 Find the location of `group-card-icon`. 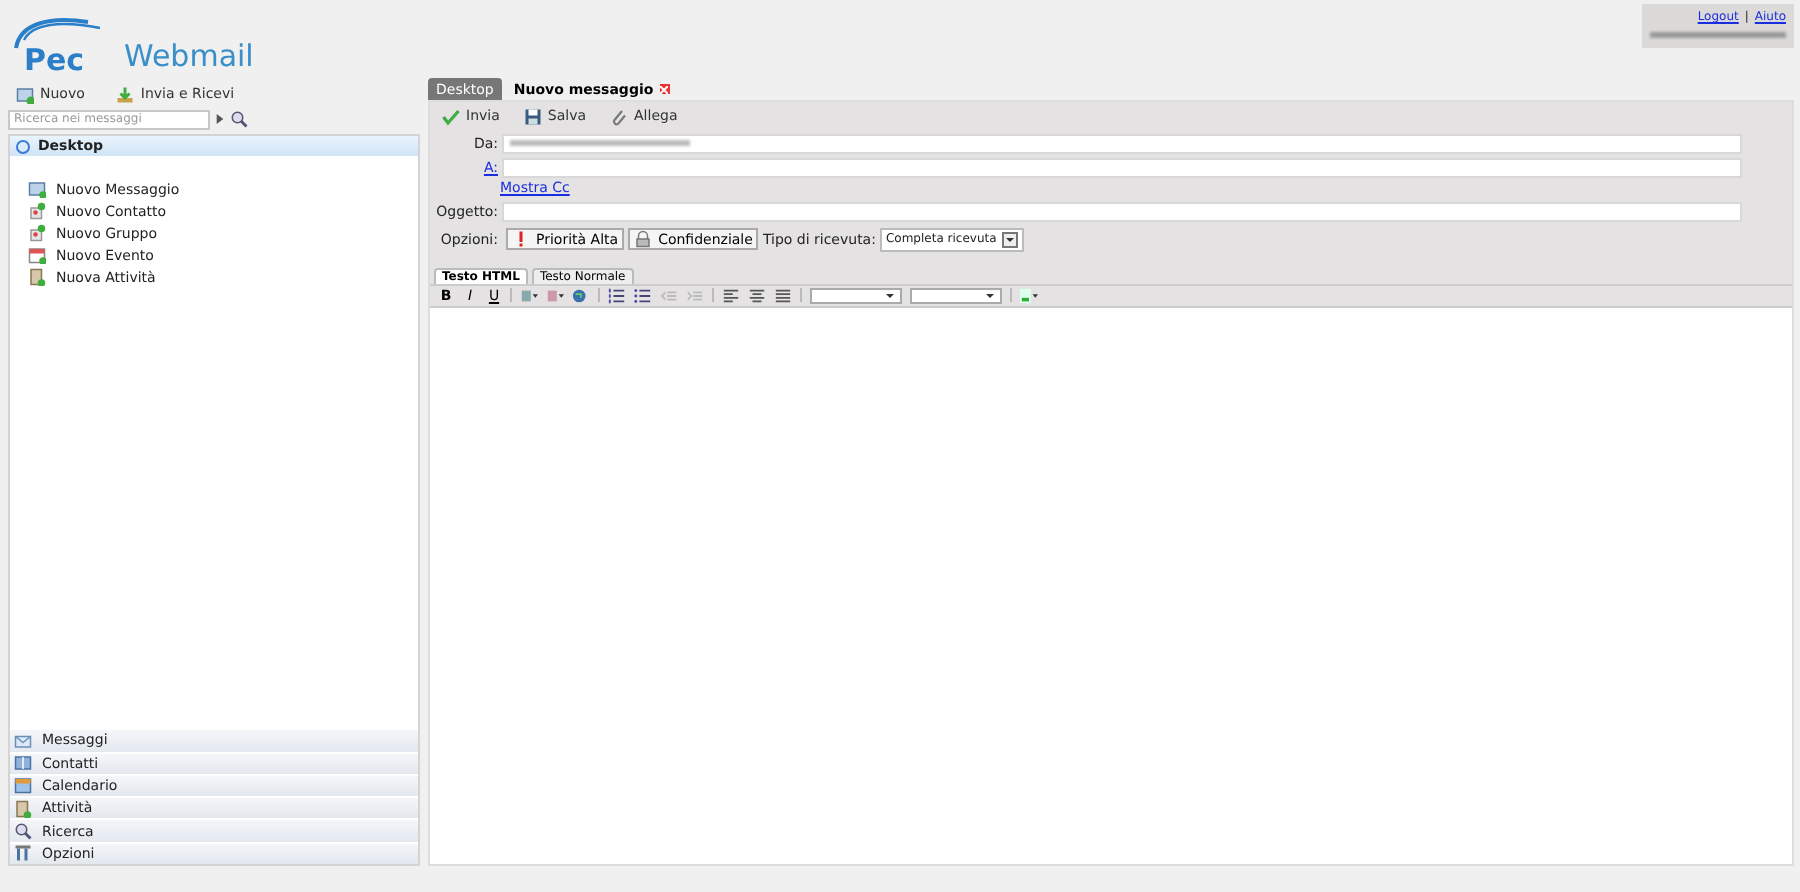

group-card-icon is located at coordinates (37, 233).